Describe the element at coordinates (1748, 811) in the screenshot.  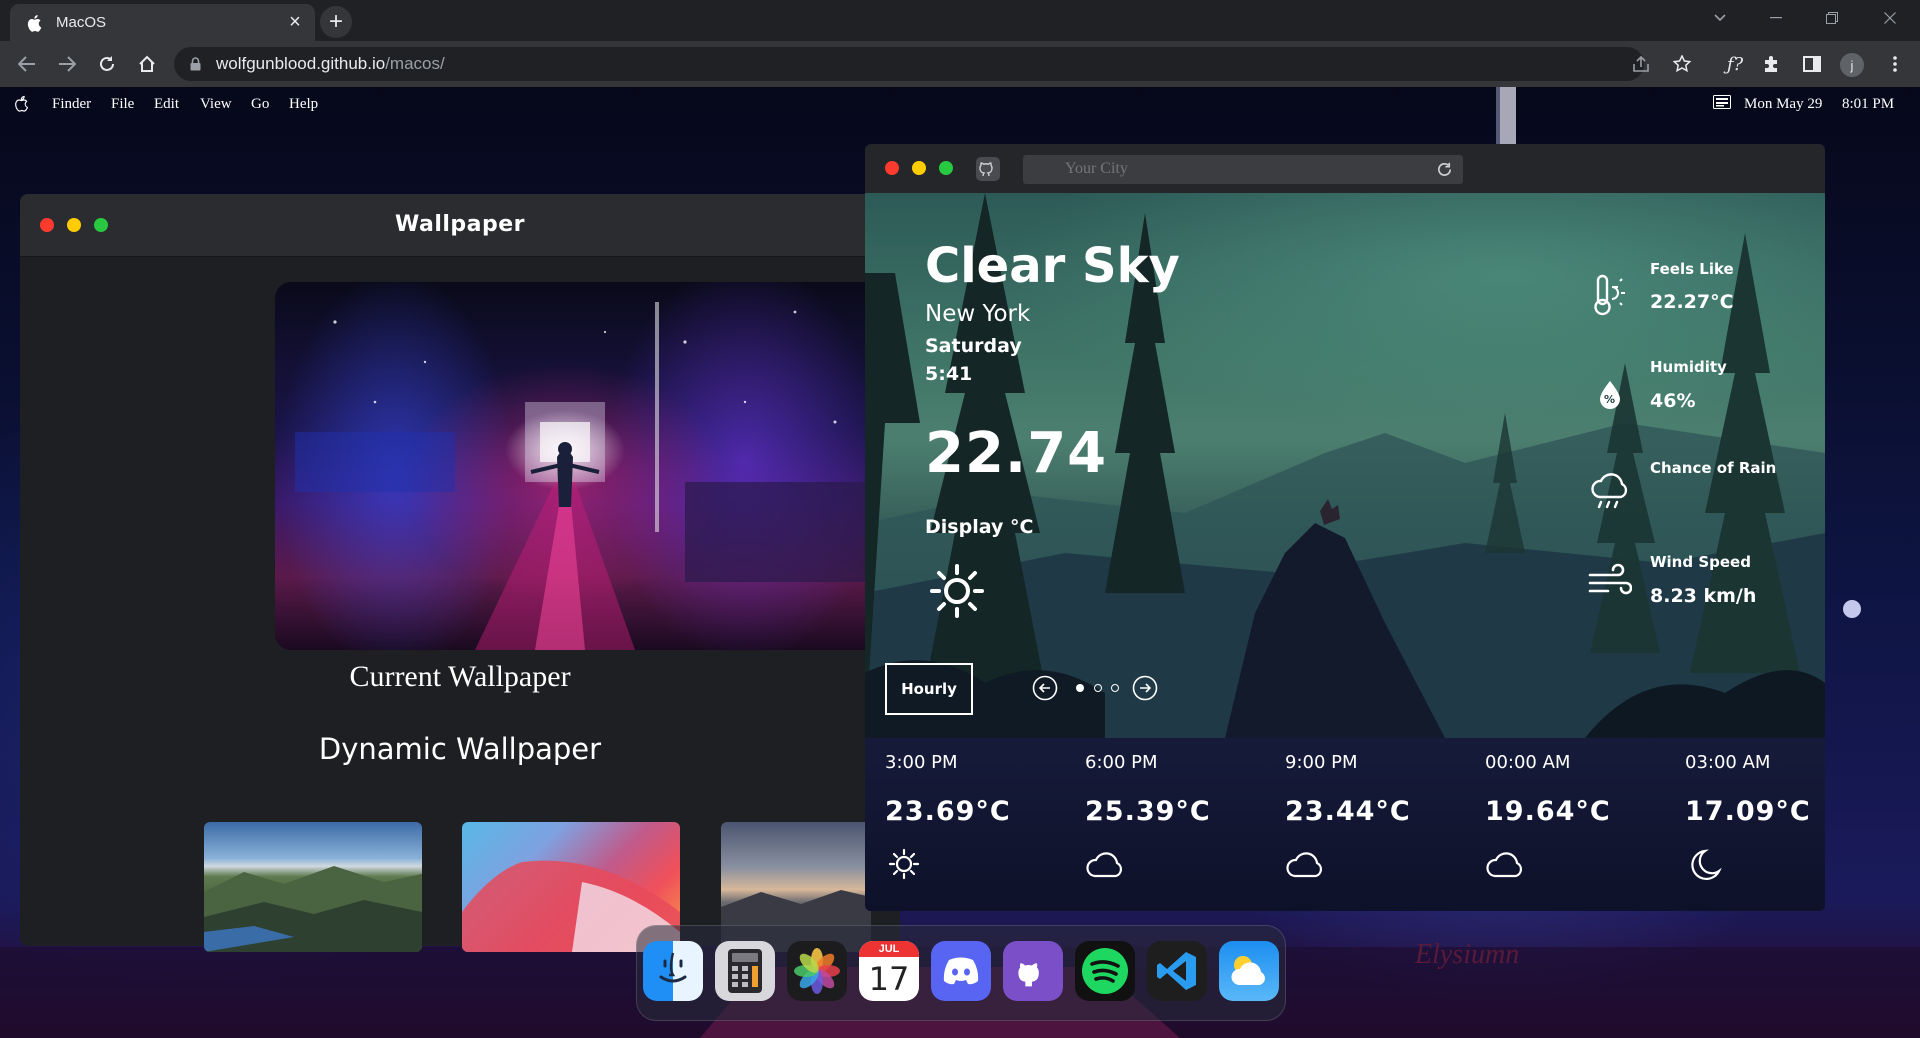
I see `forecast-temp: 17.09°C` at that location.